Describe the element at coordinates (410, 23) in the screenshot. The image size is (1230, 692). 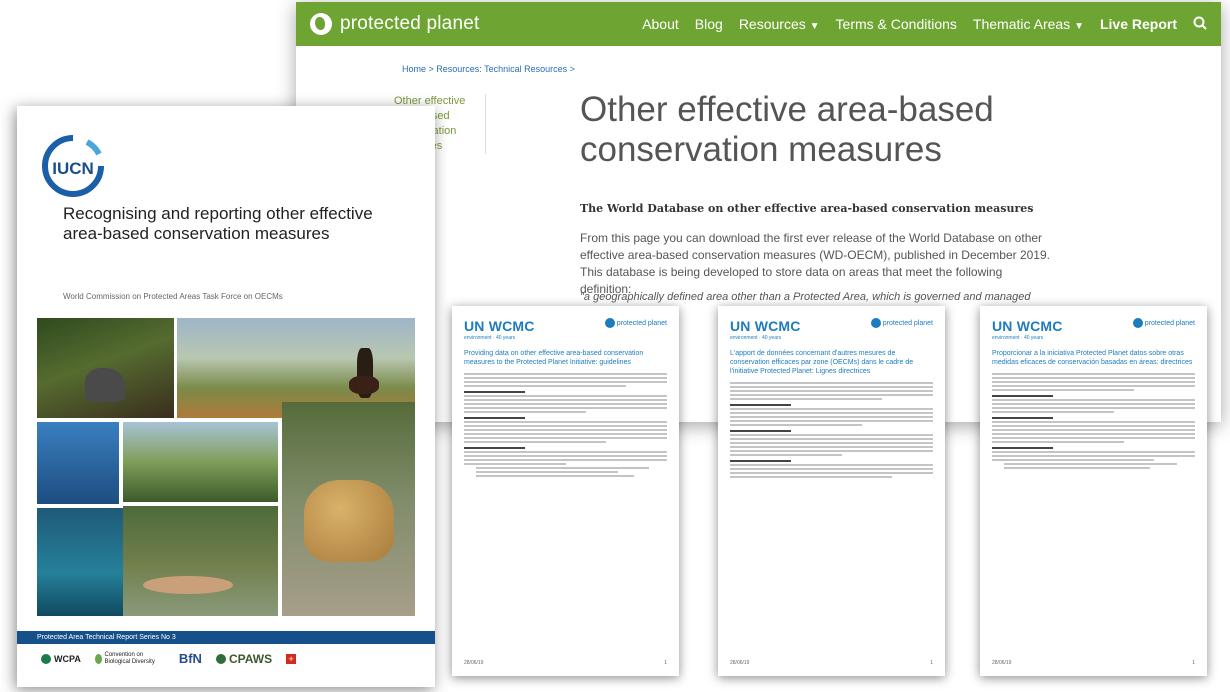
I see `site-brand: protected planet` at that location.